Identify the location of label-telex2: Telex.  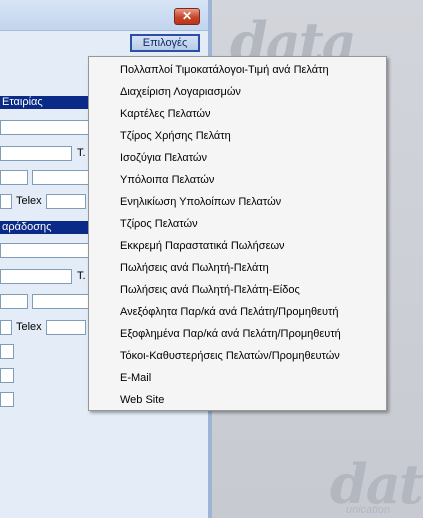
(29, 327).